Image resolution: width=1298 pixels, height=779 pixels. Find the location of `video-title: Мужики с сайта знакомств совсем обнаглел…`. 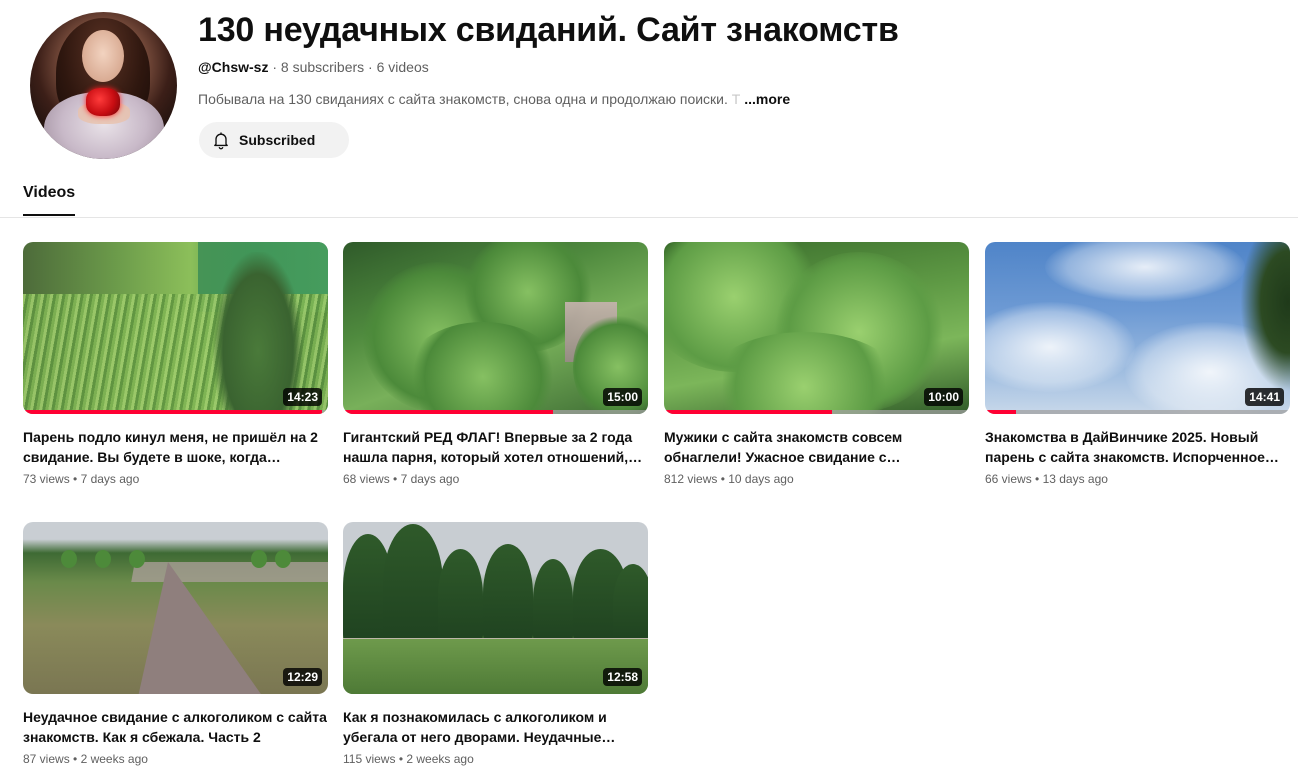

video-title: Мужики с сайта знакомств совсем обнаглел… is located at coordinates (816, 447).